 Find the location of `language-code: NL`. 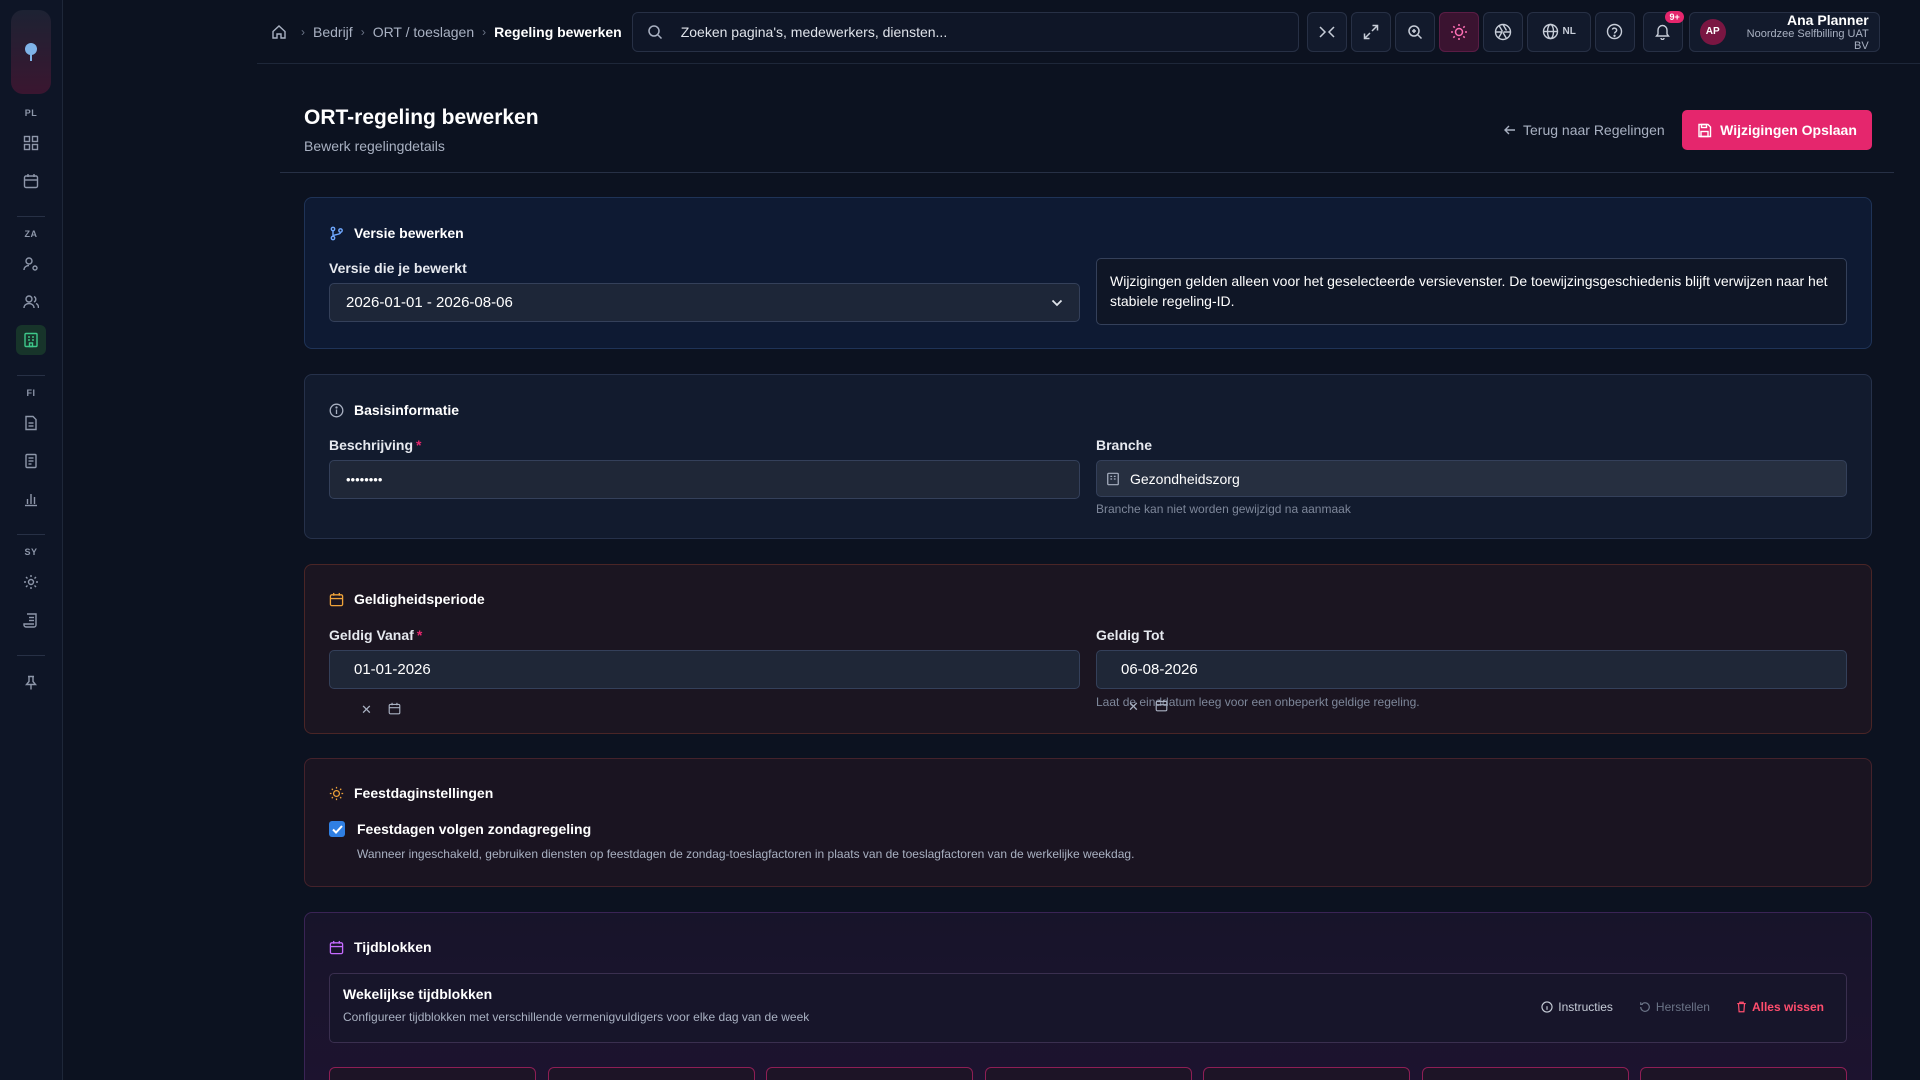

language-code: NL is located at coordinates (1569, 31).